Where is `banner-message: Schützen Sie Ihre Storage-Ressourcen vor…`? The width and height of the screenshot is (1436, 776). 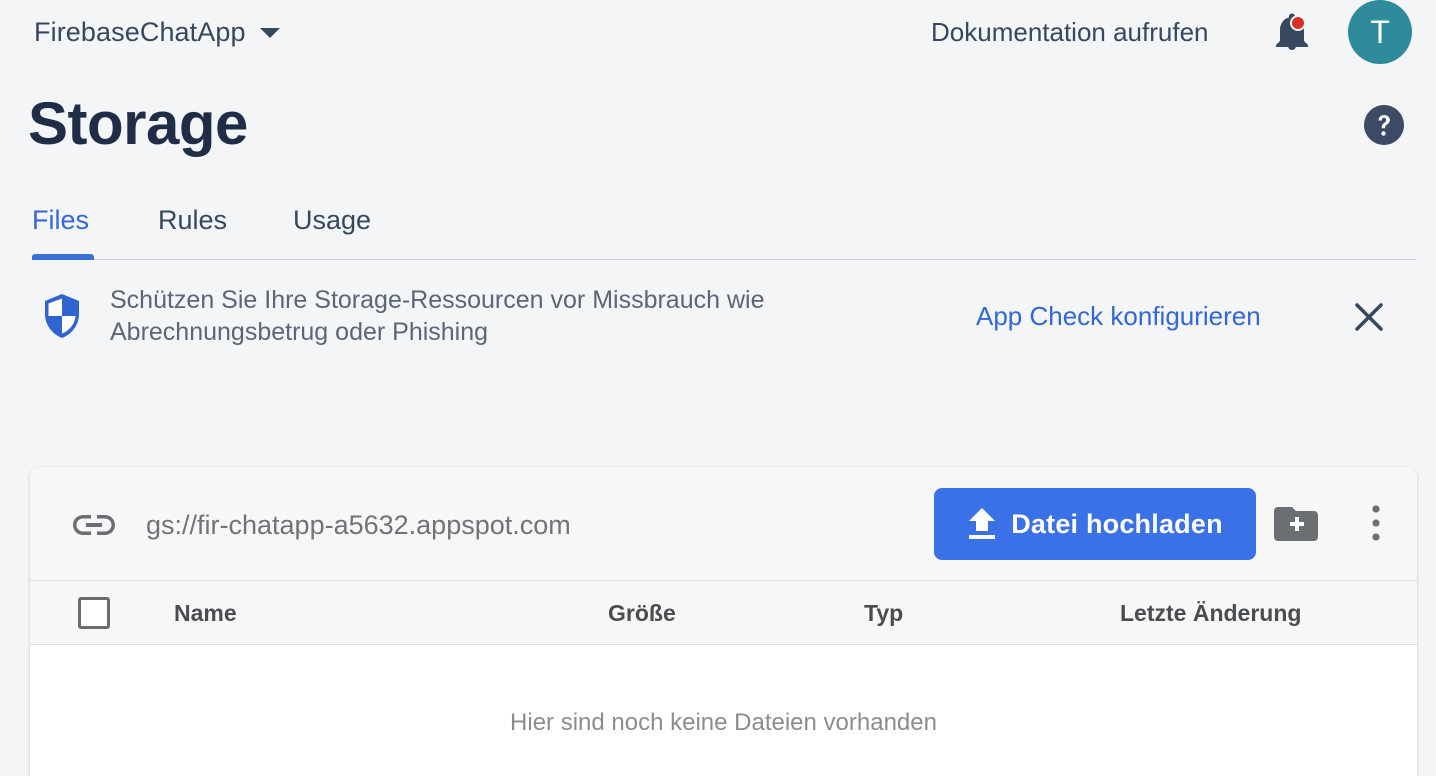 banner-message: Schützen Sie Ihre Storage-Ressourcen vor… is located at coordinates (437, 316).